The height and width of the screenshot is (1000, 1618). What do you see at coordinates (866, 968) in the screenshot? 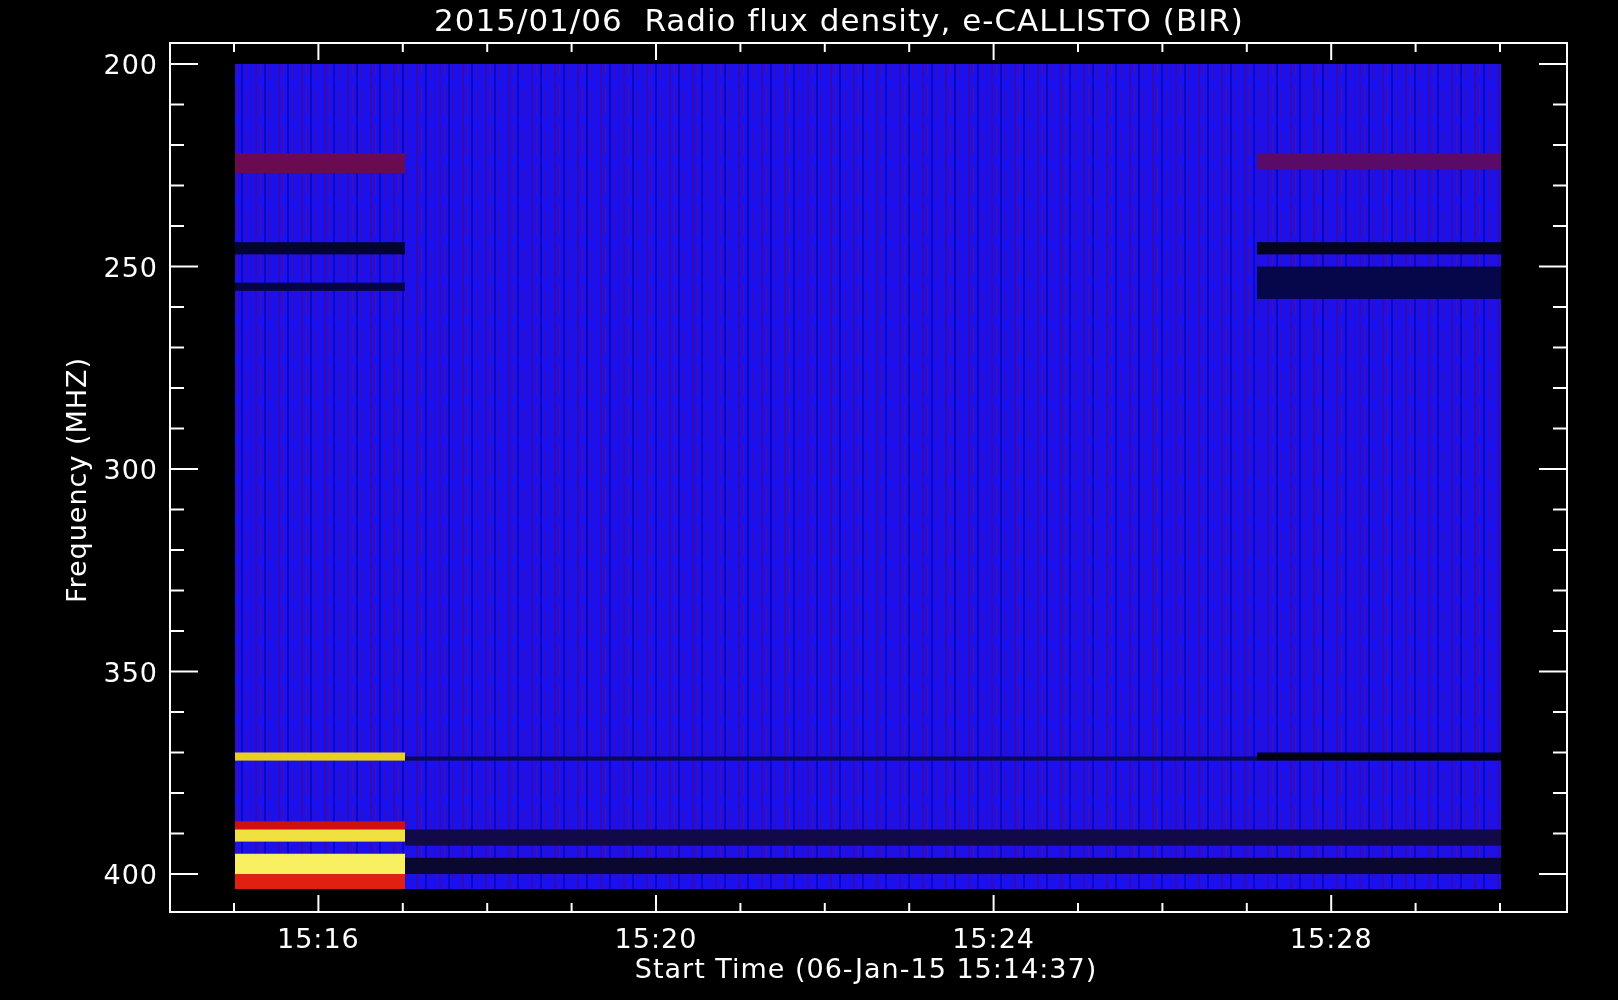
I see `x-axis-title: Start Time (06-Jan-15 15:14:37)` at bounding box center [866, 968].